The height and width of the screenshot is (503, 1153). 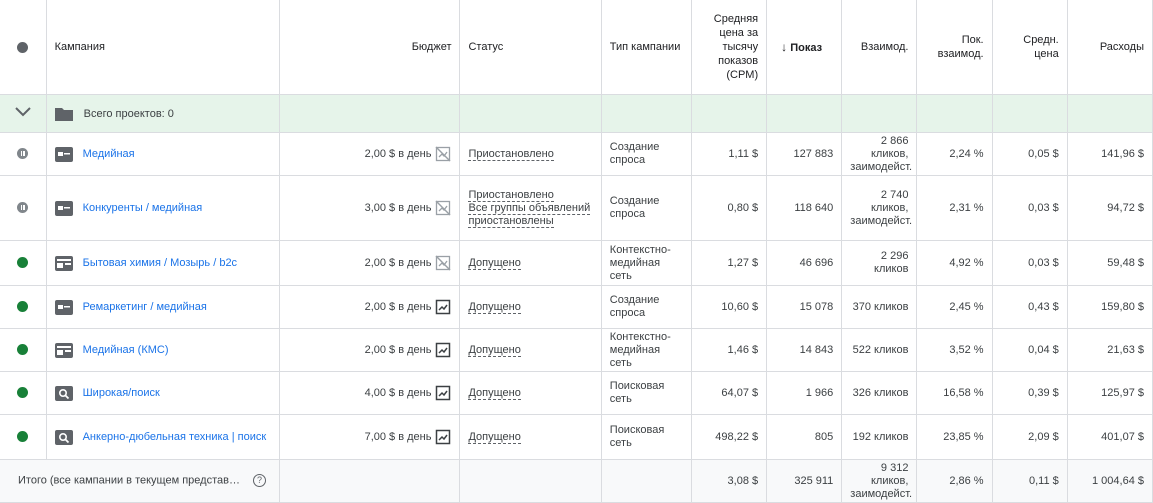 What do you see at coordinates (23, 113) in the screenshot?
I see `group-expand` at bounding box center [23, 113].